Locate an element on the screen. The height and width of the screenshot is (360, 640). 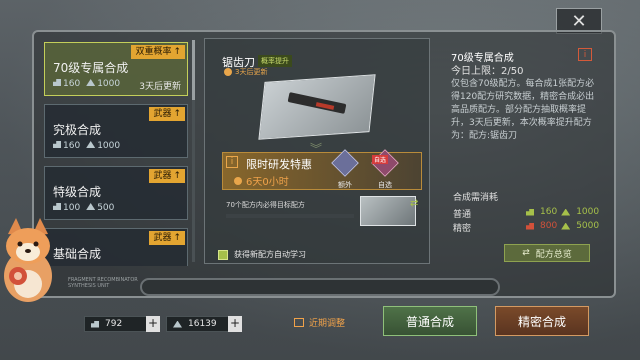
cost-row-precise: 800 5000 is located at coordinates (562, 226).